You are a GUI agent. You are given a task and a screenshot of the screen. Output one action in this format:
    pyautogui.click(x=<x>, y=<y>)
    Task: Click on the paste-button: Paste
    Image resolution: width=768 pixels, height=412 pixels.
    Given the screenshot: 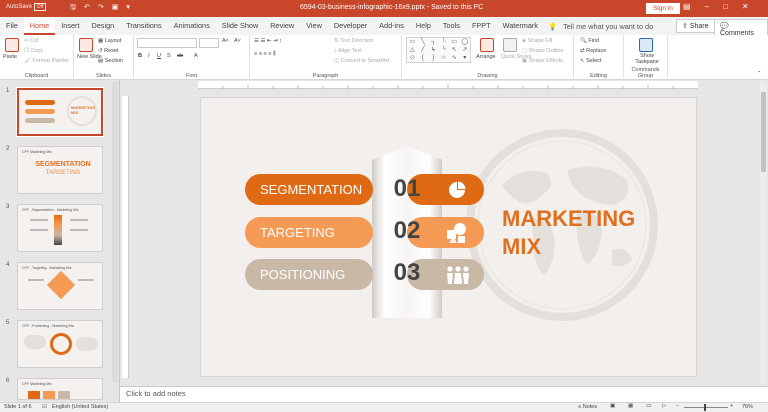 What is the action you would take?
    pyautogui.click(x=10, y=57)
    